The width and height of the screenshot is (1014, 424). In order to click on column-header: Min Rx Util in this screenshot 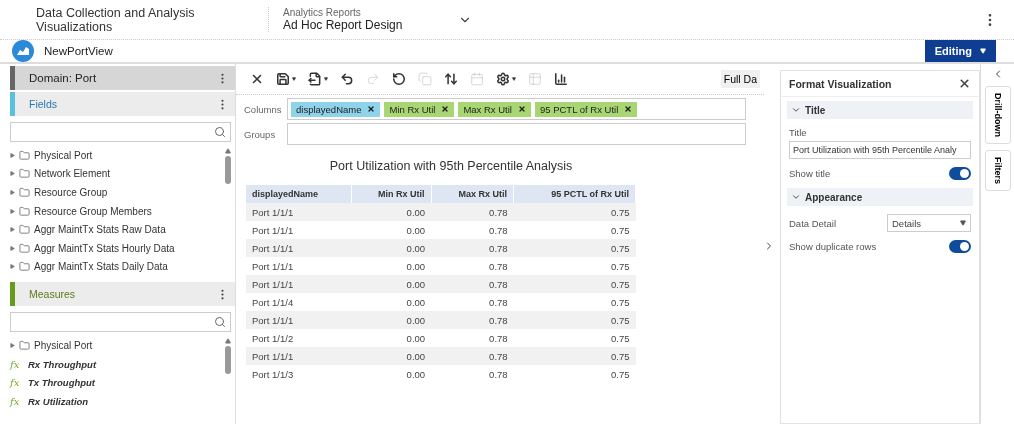, I will do `click(391, 194)`.